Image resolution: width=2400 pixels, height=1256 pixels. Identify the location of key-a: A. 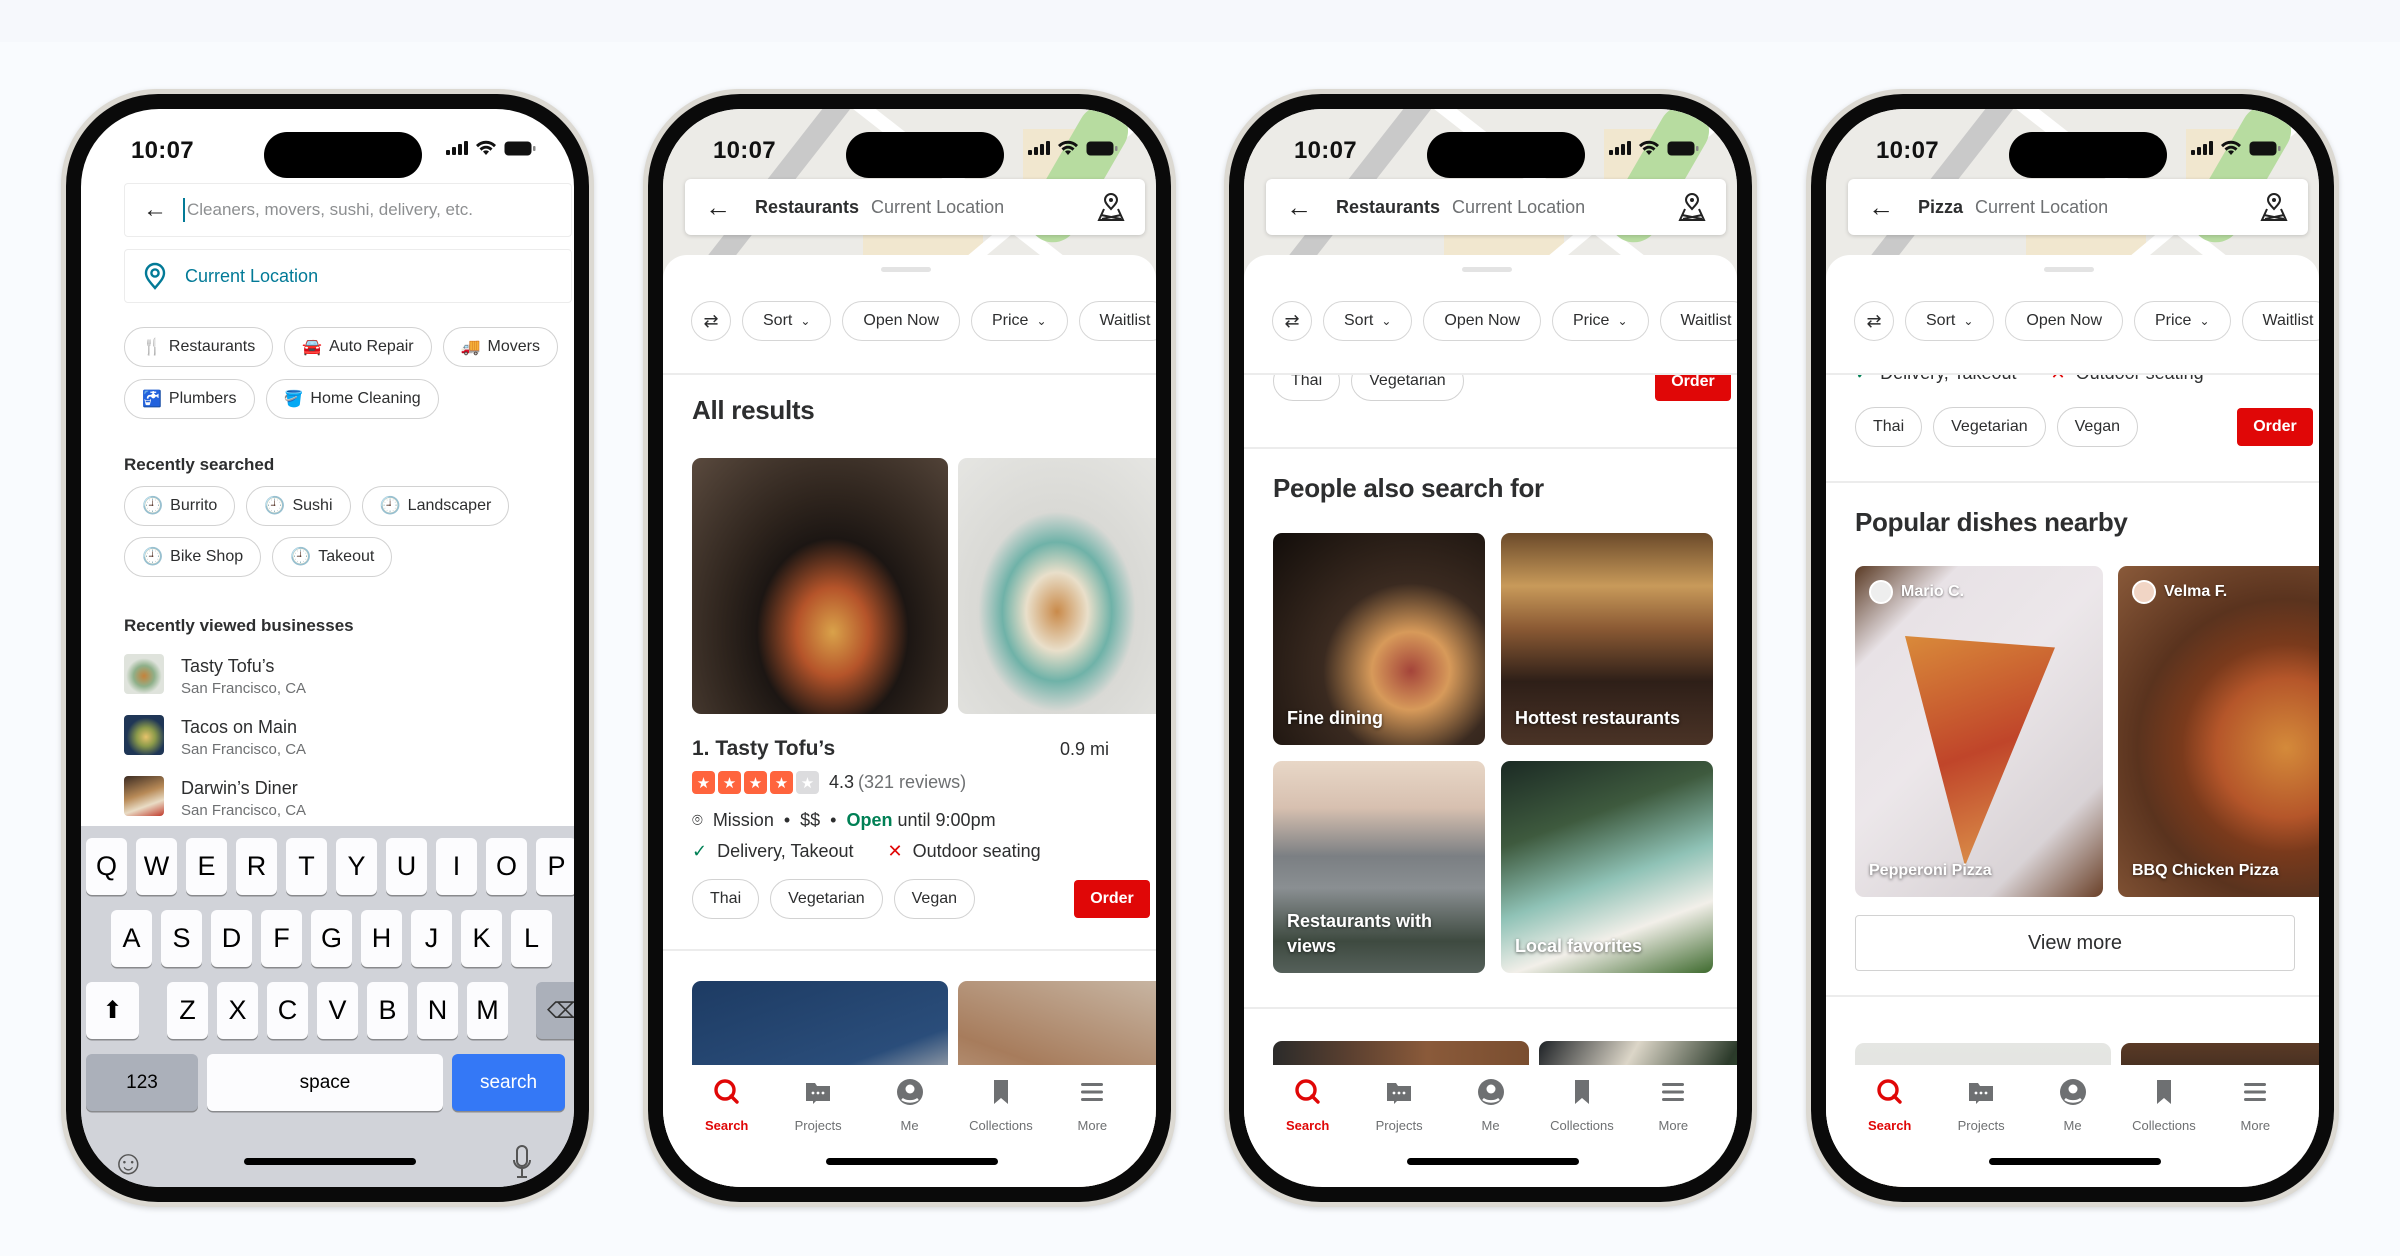
(131, 938).